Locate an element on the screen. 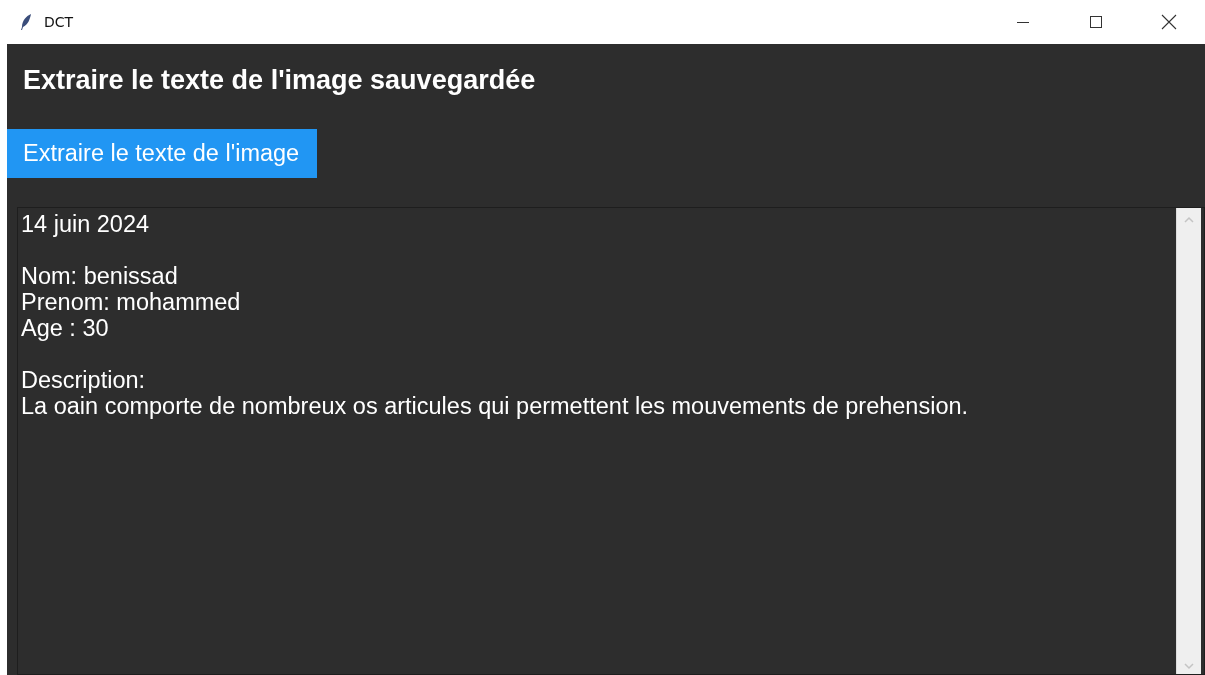  text-paragraph: Description: La oain comporte de nombreux os articules qui permettent les mouvements de prehension. is located at coordinates (495, 393).